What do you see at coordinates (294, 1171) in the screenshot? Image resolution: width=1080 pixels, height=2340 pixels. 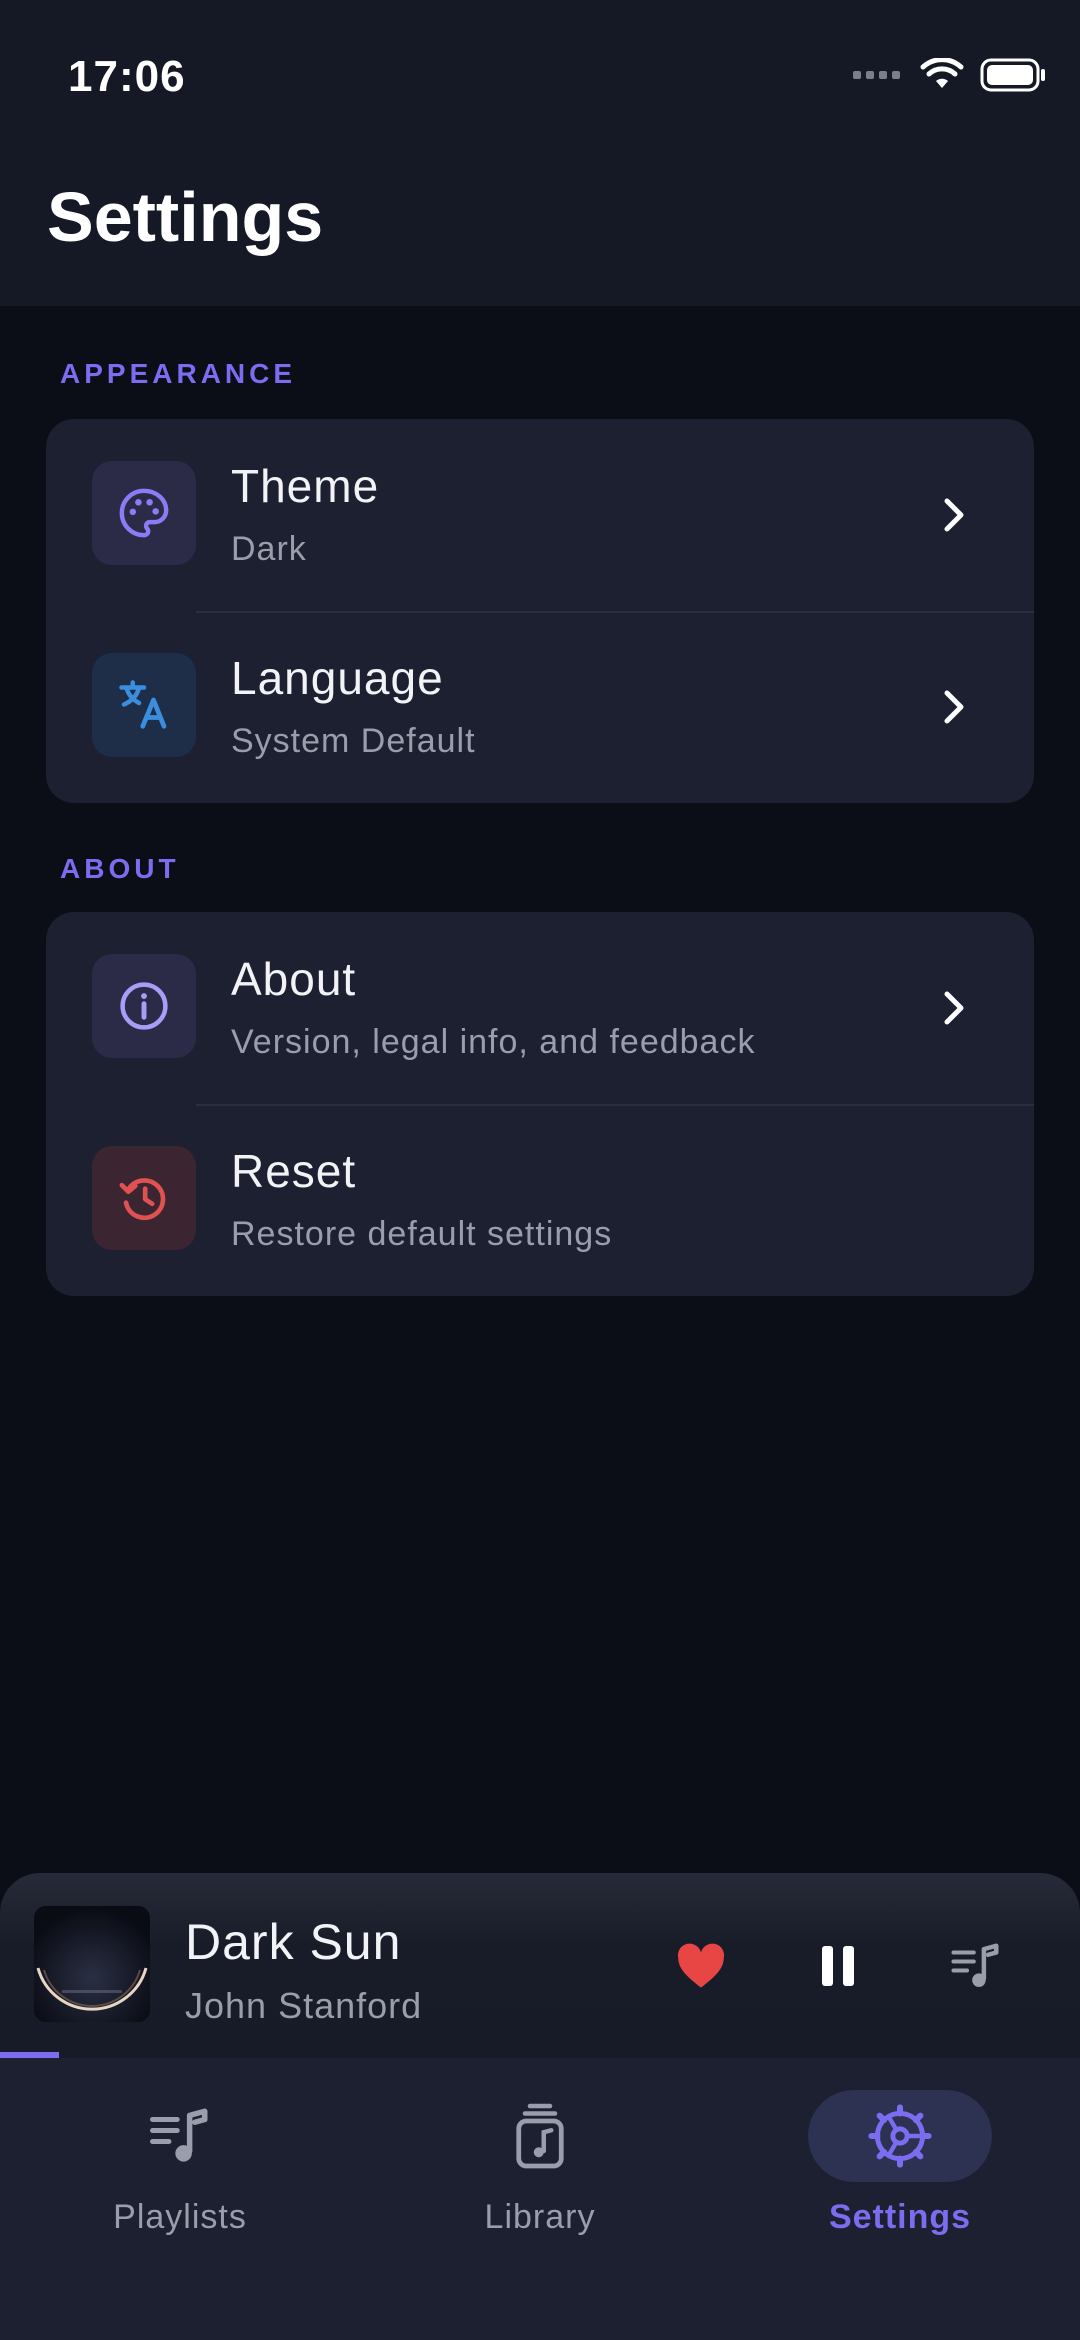 I see `row-title: Reset` at bounding box center [294, 1171].